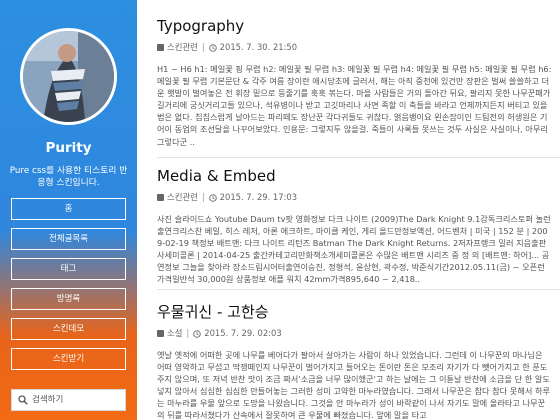  Describe the element at coordinates (243, 333) in the screenshot. I see `post-datetime: 2015. 7. 29. 02:03` at that location.